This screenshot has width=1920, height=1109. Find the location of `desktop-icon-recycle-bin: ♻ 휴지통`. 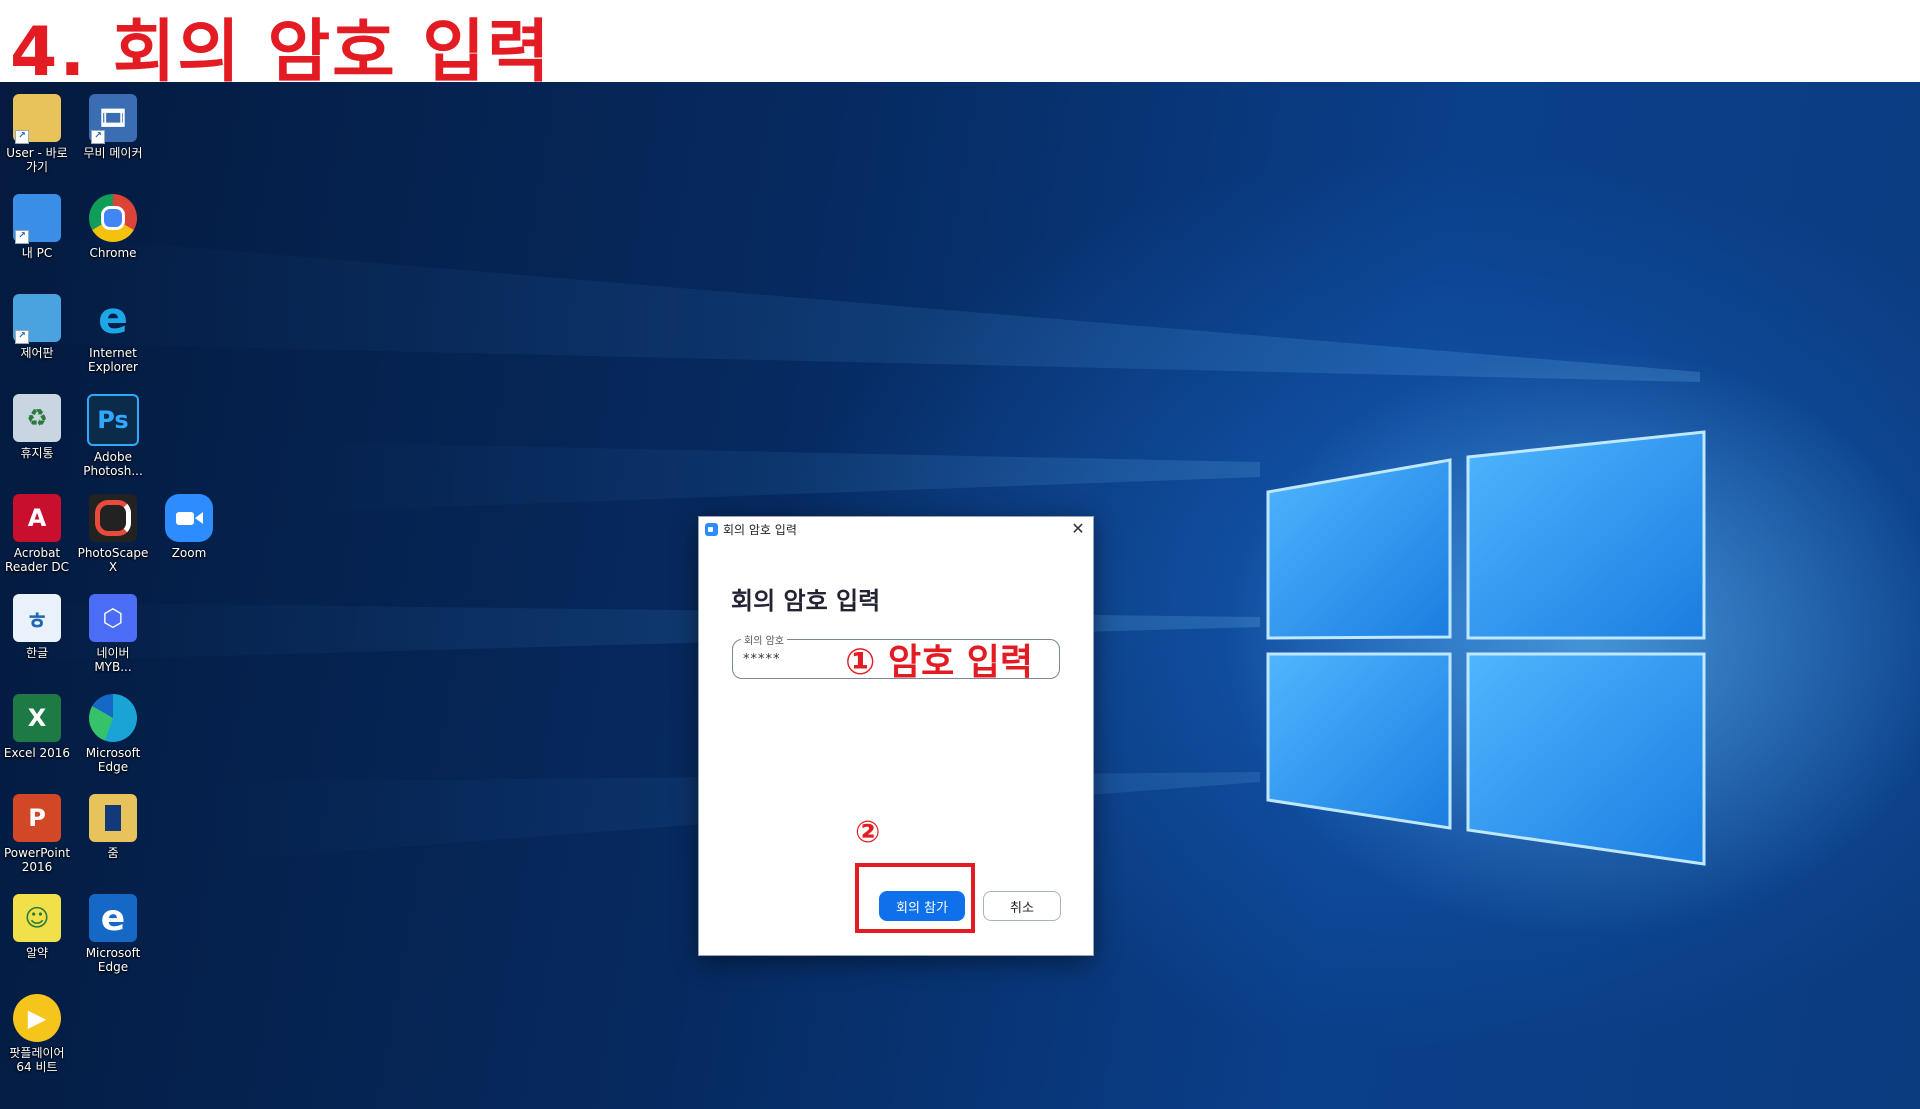

desktop-icon-recycle-bin: ♻ 휴지통 is located at coordinates (37, 427).